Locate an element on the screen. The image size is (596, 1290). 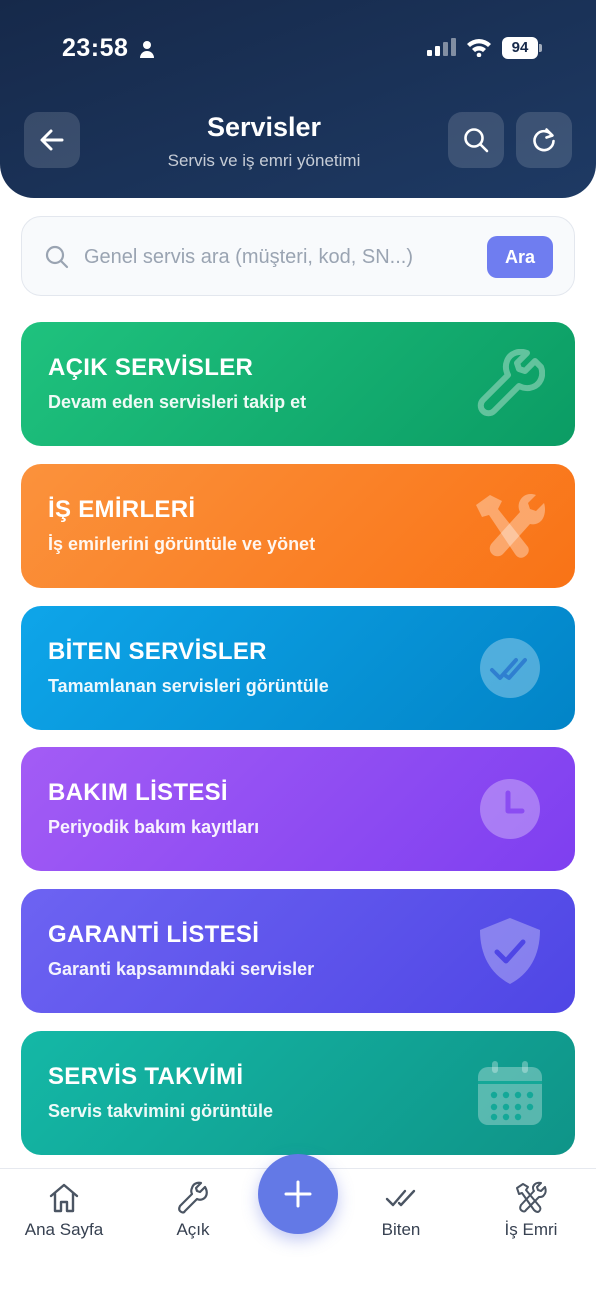
calendar-icon is located at coordinates (510, 1093).